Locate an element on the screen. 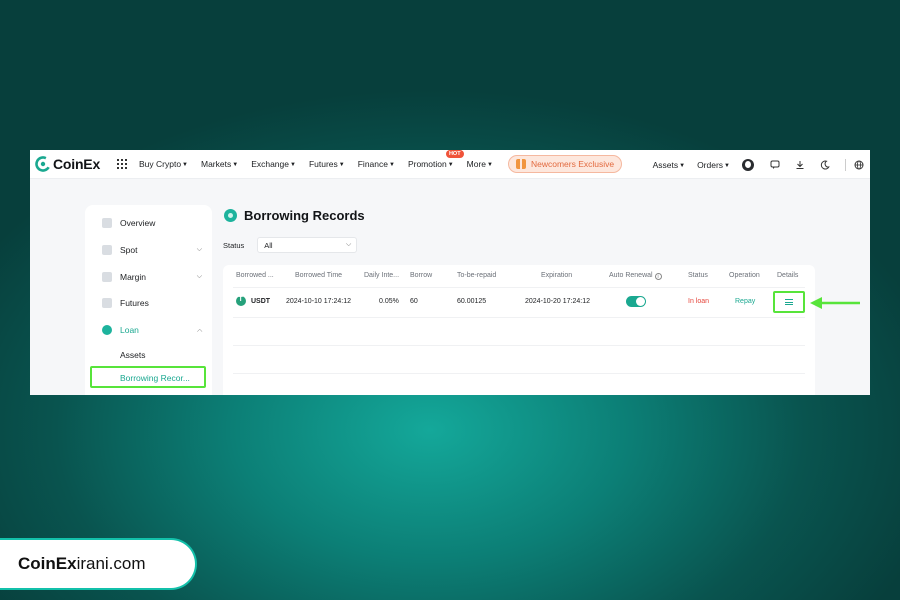 The image size is (900, 600). brand-rest-text: irani.com is located at coordinates (111, 563).